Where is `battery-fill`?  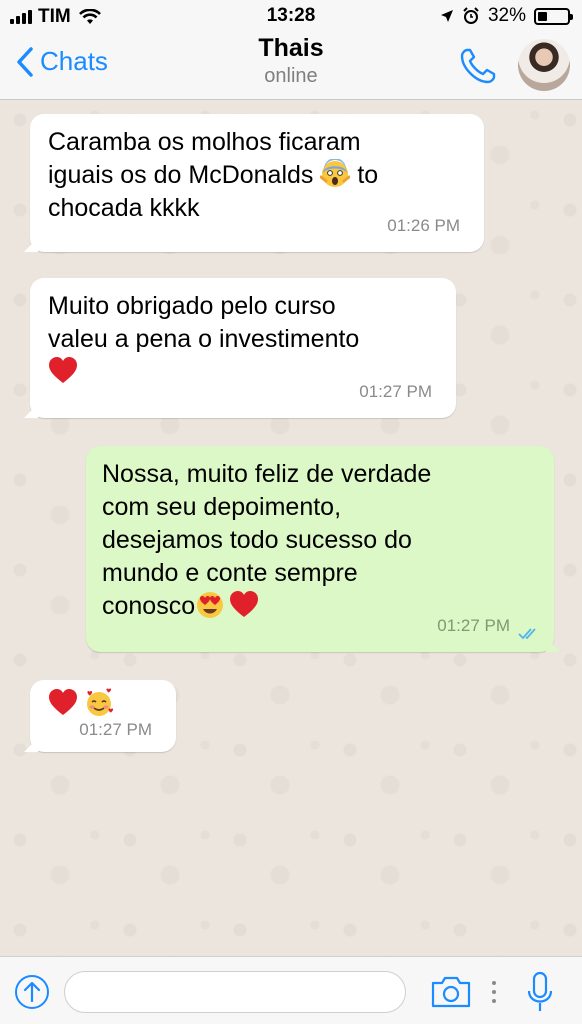
battery-fill is located at coordinates (542, 16).